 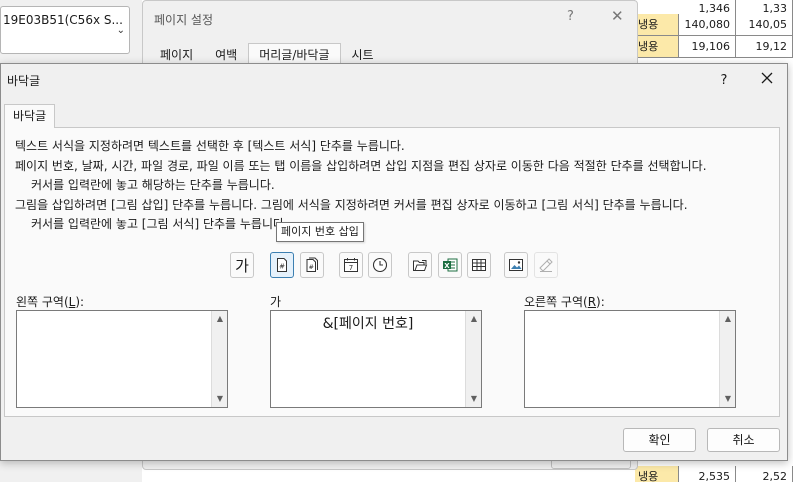 I want to click on format-picture-button, so click(x=546, y=265).